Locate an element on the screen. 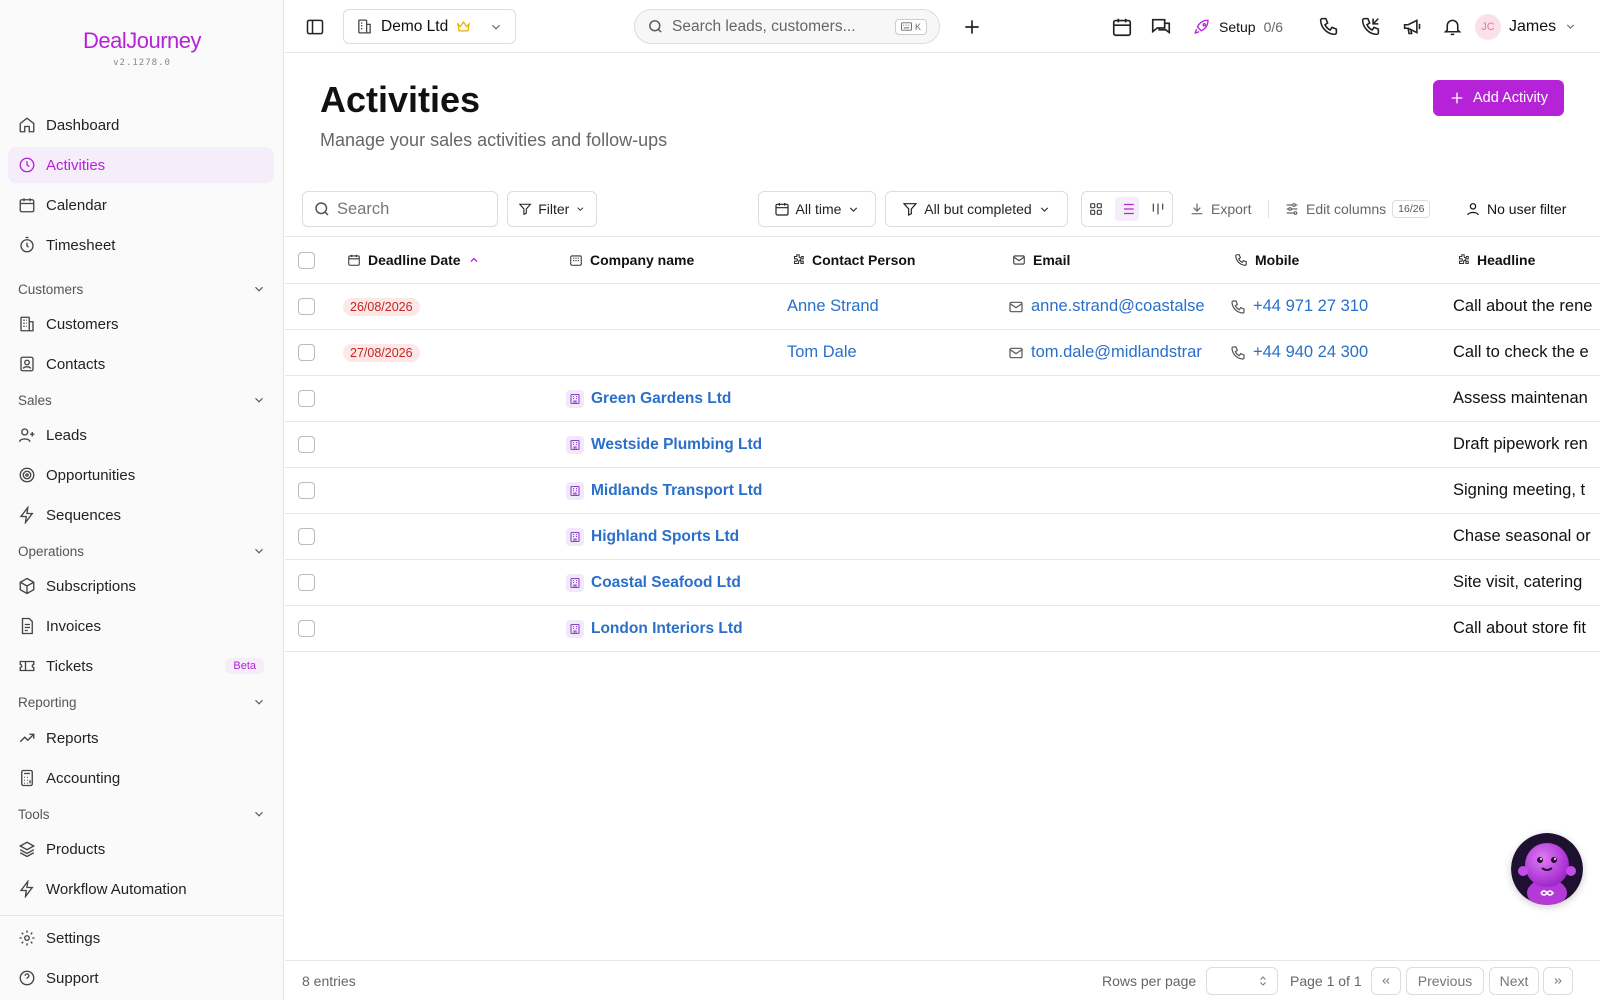 Image resolution: width=1600 pixels, height=1000 pixels. phone-button is located at coordinates (1328, 26).